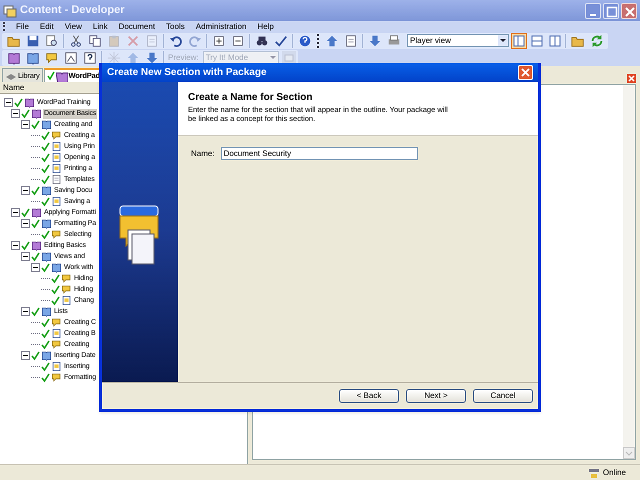 The image size is (640, 480). Describe the element at coordinates (10, 11) in the screenshot. I see `app-icon` at that location.